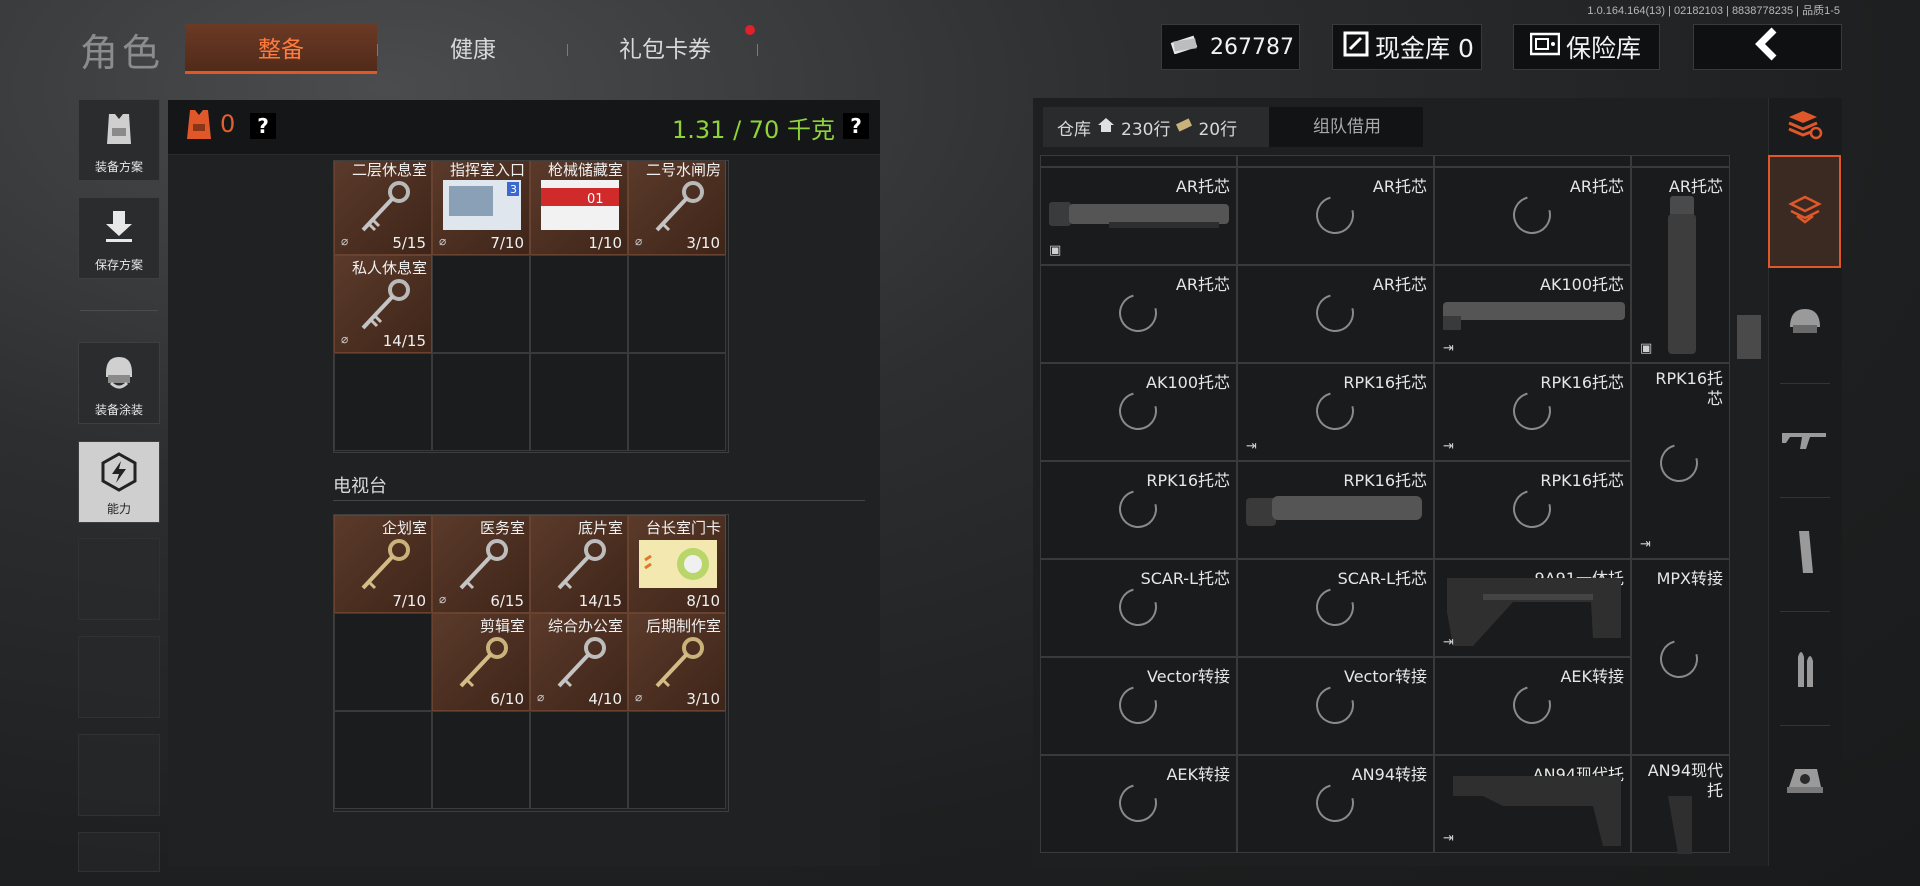 This screenshot has height=886, width=1920. I want to click on sight-icon, so click(1805, 782).